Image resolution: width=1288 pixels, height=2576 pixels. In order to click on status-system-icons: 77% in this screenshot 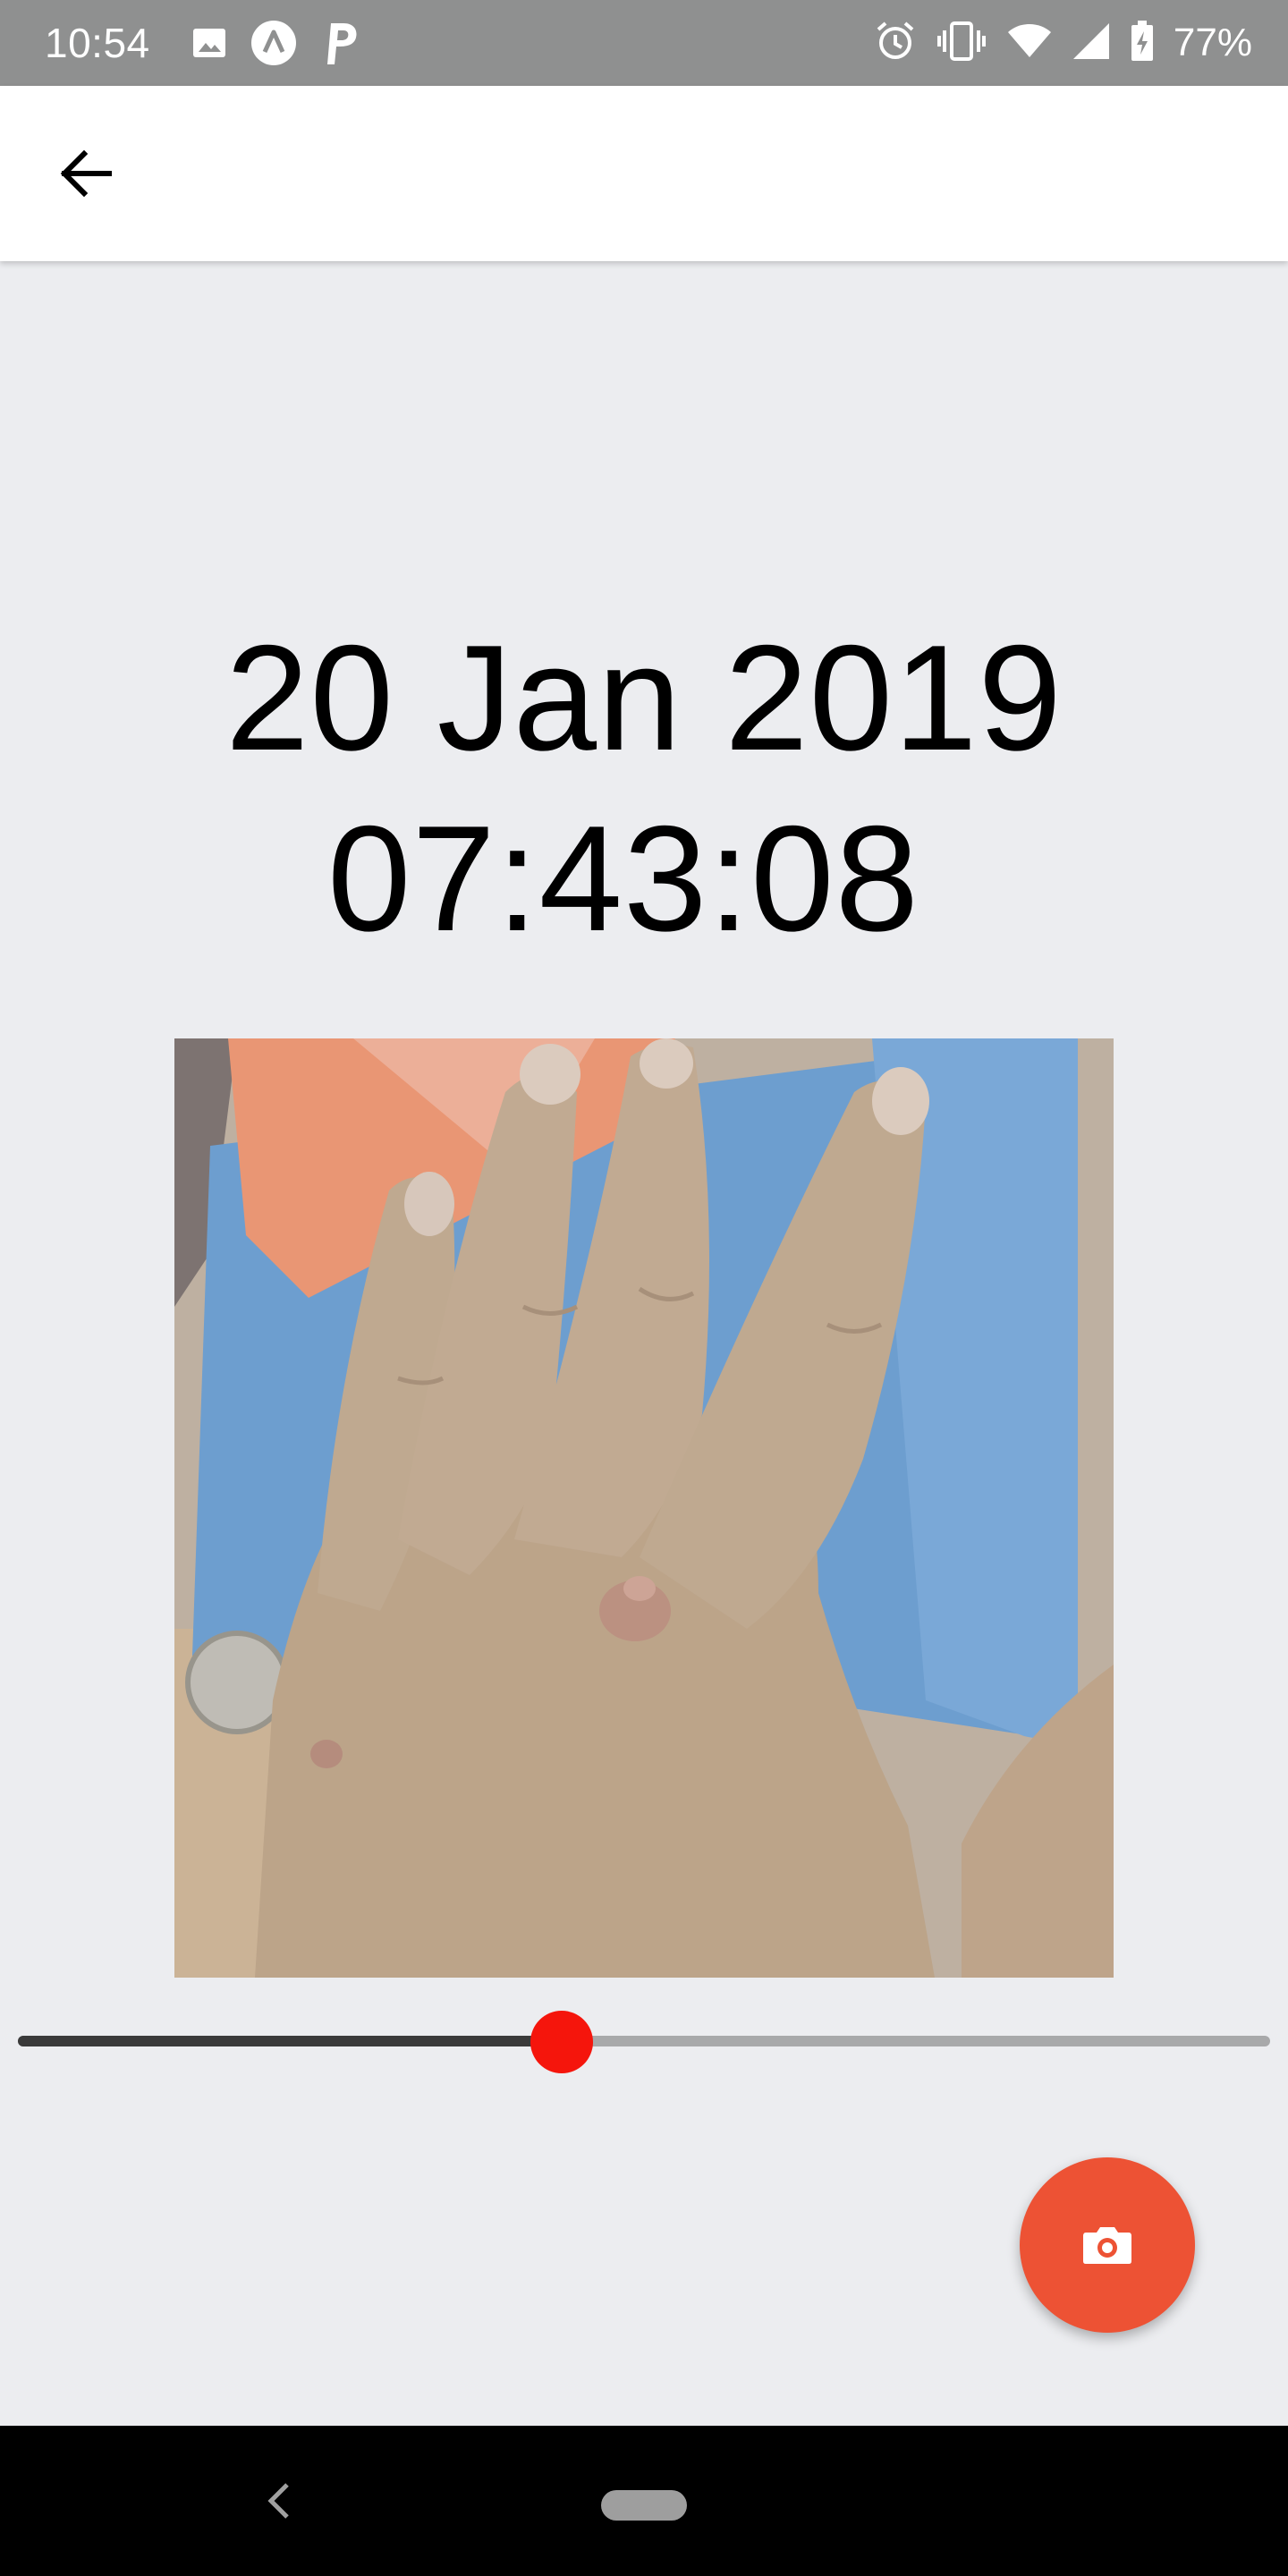, I will do `click(1063, 43)`.